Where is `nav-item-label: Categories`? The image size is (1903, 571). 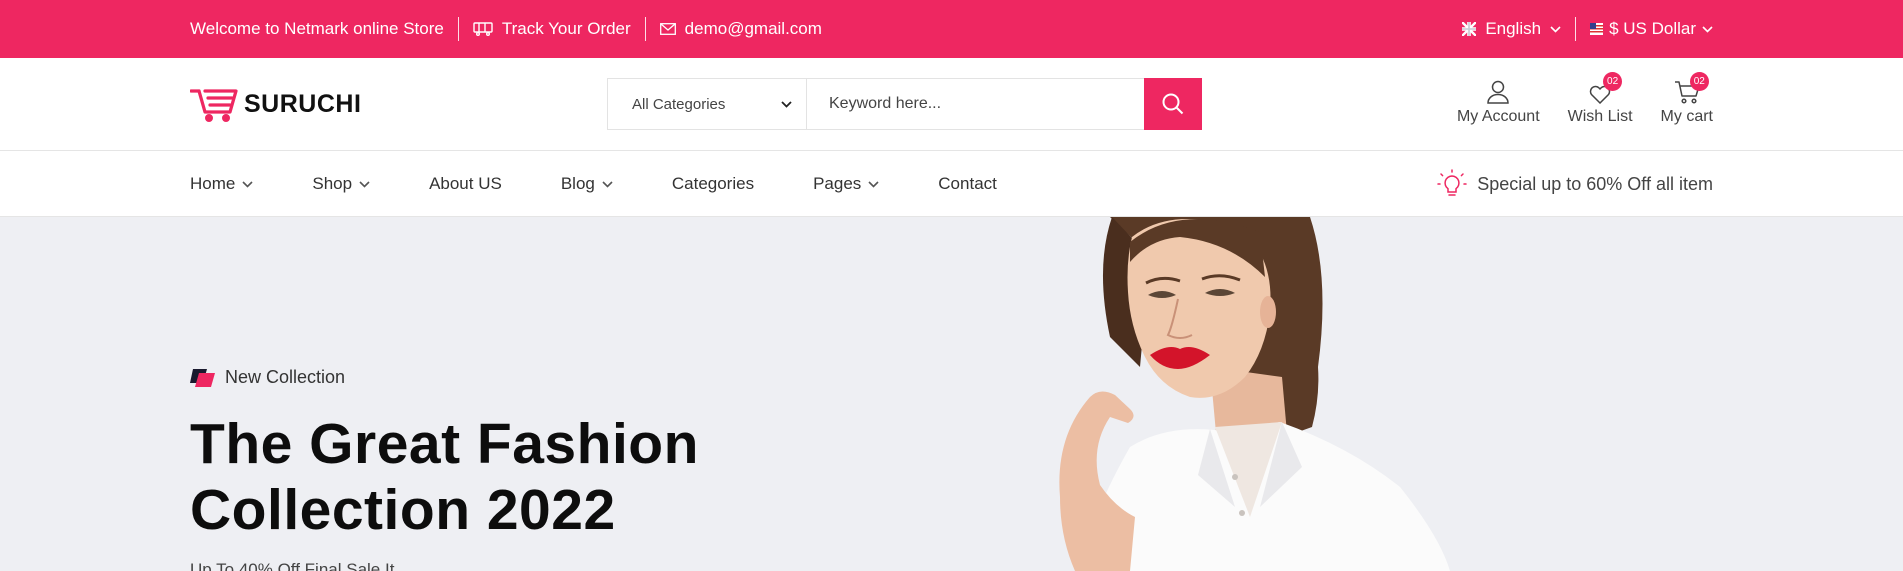 nav-item-label: Categories is located at coordinates (713, 183).